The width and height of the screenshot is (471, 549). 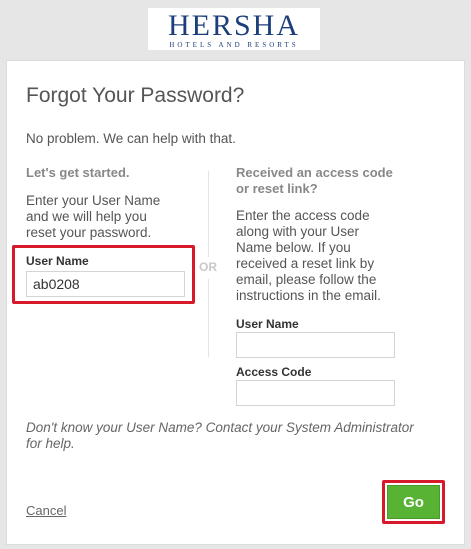 I want to click on or-separator: OR, so click(x=208, y=267).